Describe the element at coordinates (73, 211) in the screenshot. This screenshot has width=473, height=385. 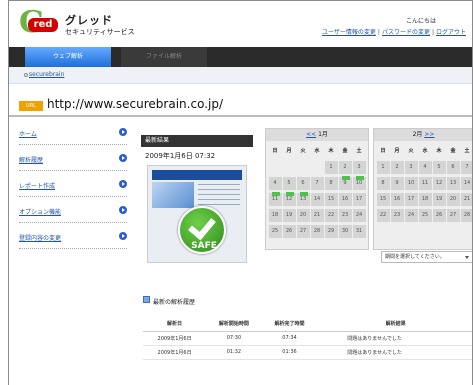
I see `sidebar-item-options: オプション機能` at that location.